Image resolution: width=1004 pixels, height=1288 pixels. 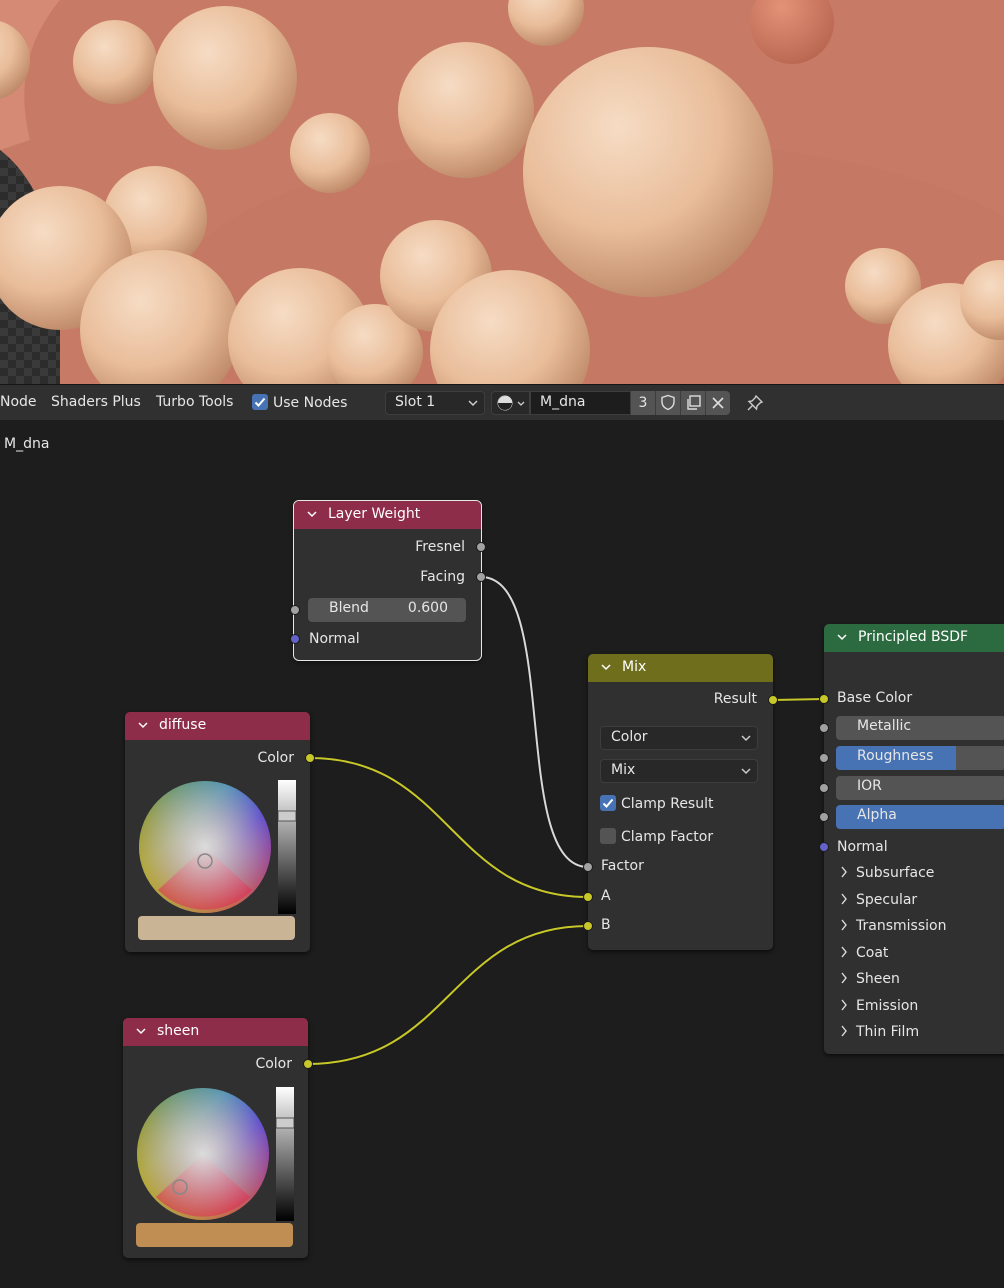 I want to click on node-title: Principled BSDF, so click(x=913, y=637).